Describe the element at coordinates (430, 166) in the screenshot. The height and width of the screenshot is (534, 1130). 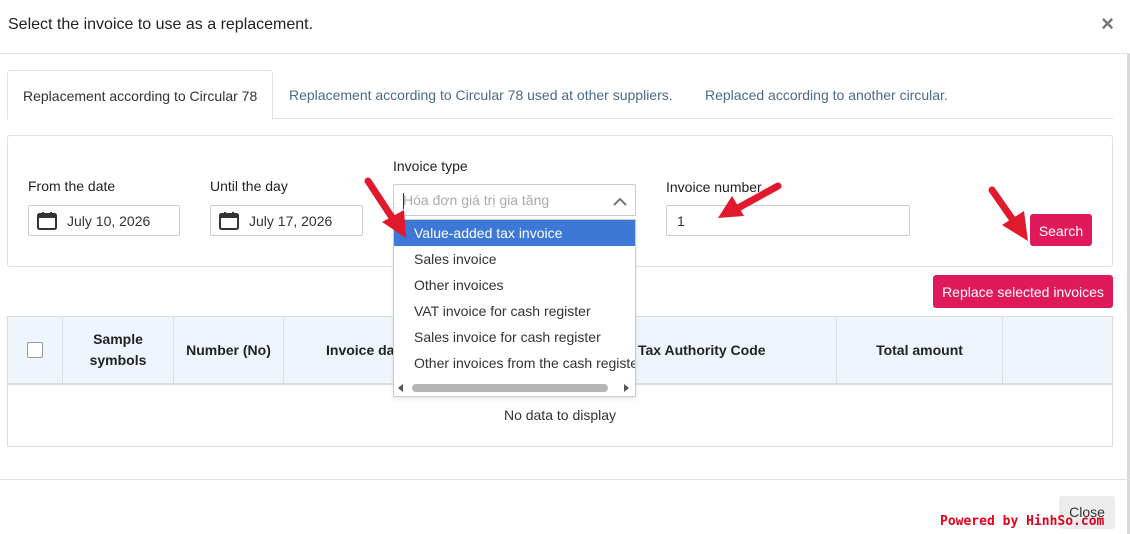
I see `invoice-type-label: Invoice type` at that location.